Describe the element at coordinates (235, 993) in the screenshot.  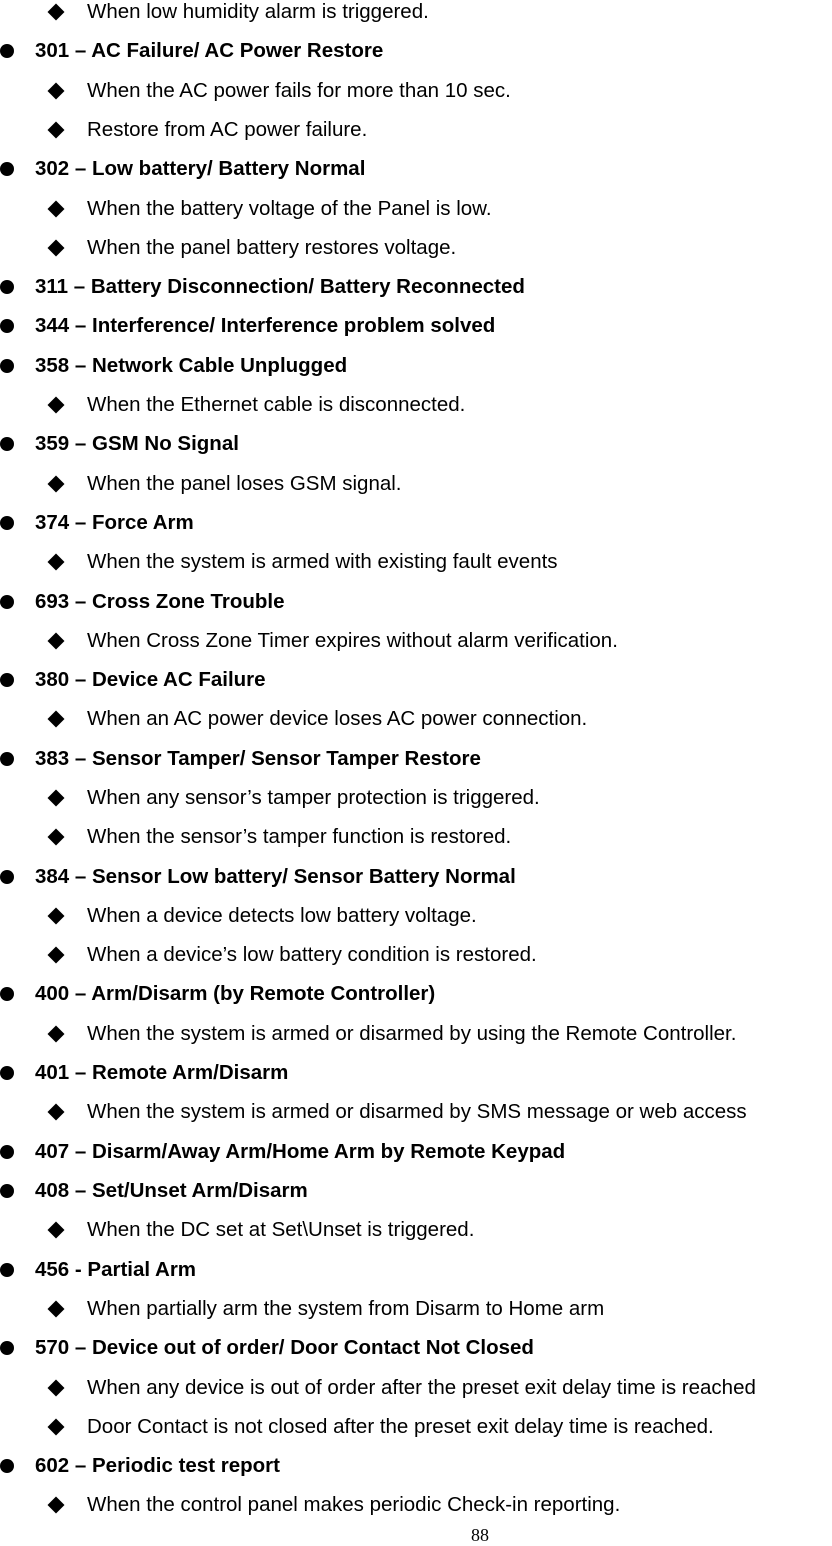
I see `heading-text: 400 – Arm/Disarm (by Remote Controller)` at that location.